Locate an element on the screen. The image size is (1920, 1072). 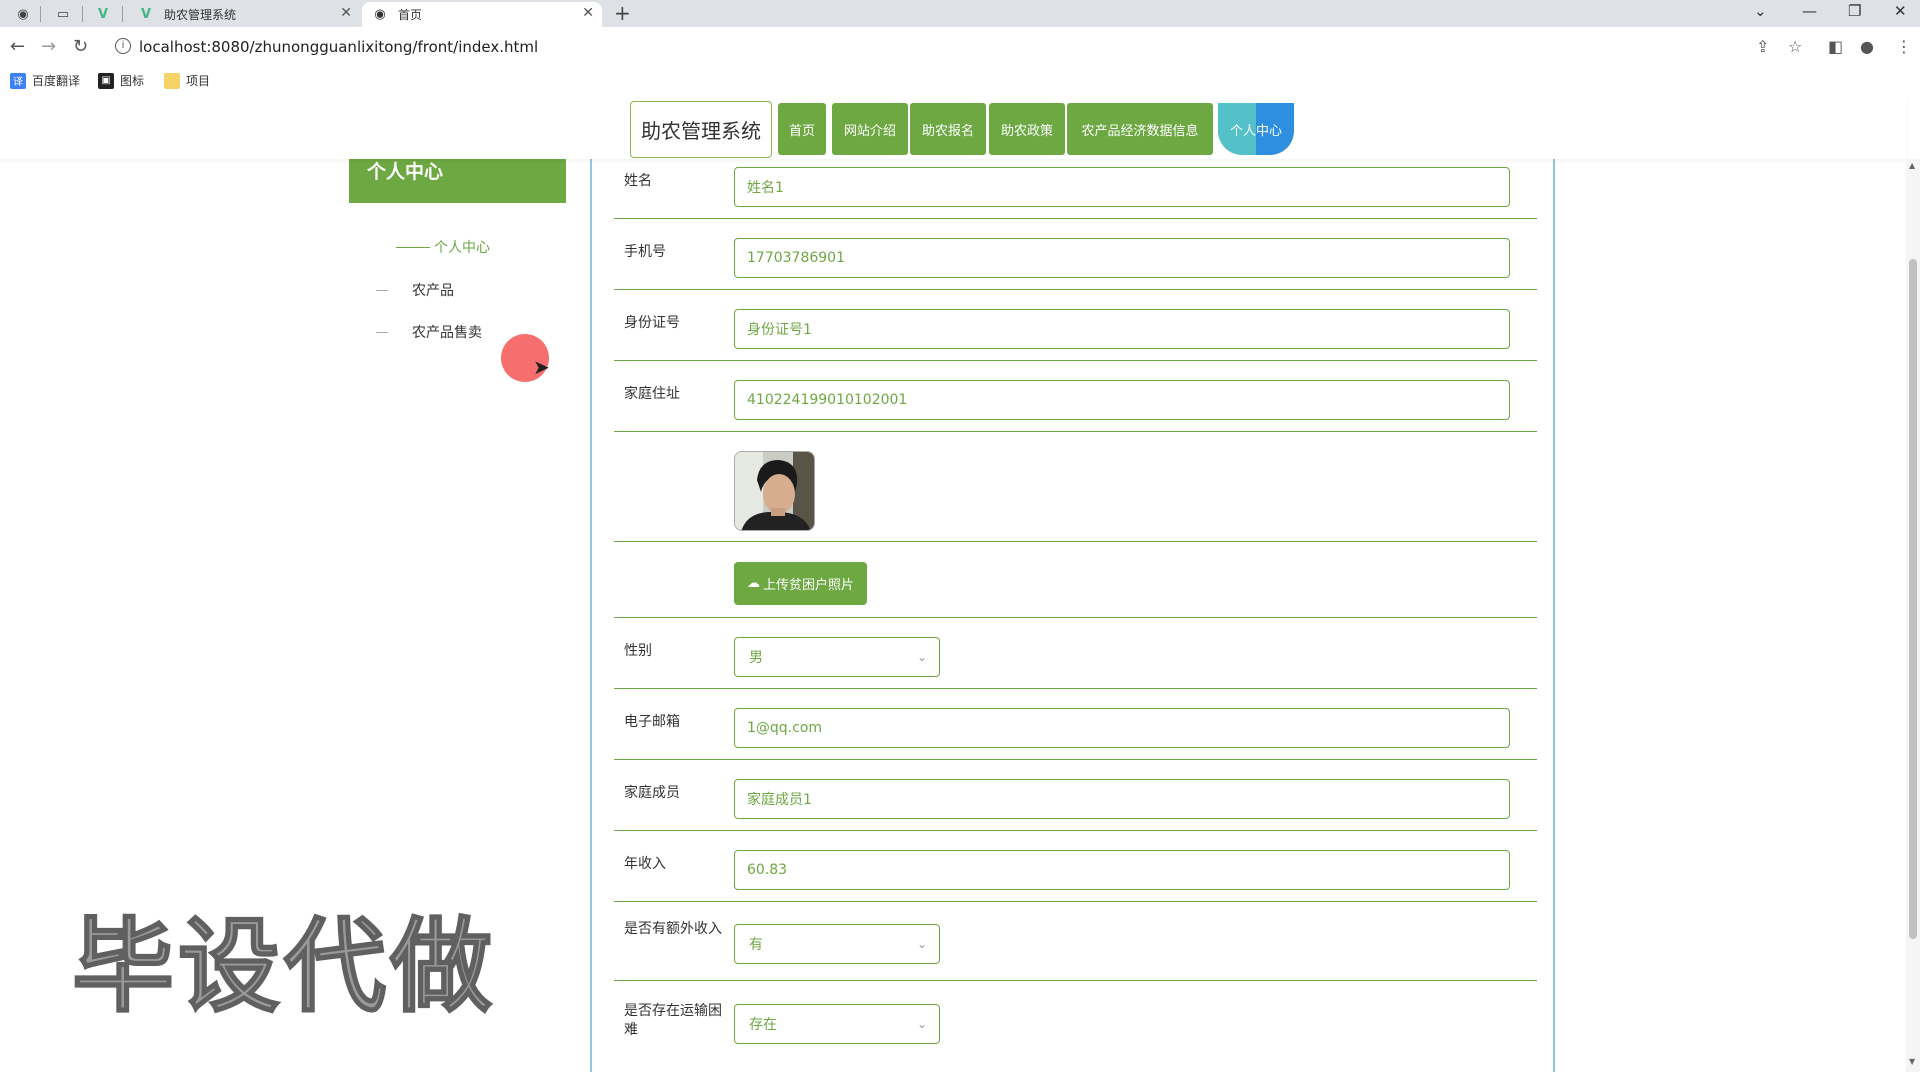
nav-site-intro: 网站介绍 is located at coordinates (870, 129).